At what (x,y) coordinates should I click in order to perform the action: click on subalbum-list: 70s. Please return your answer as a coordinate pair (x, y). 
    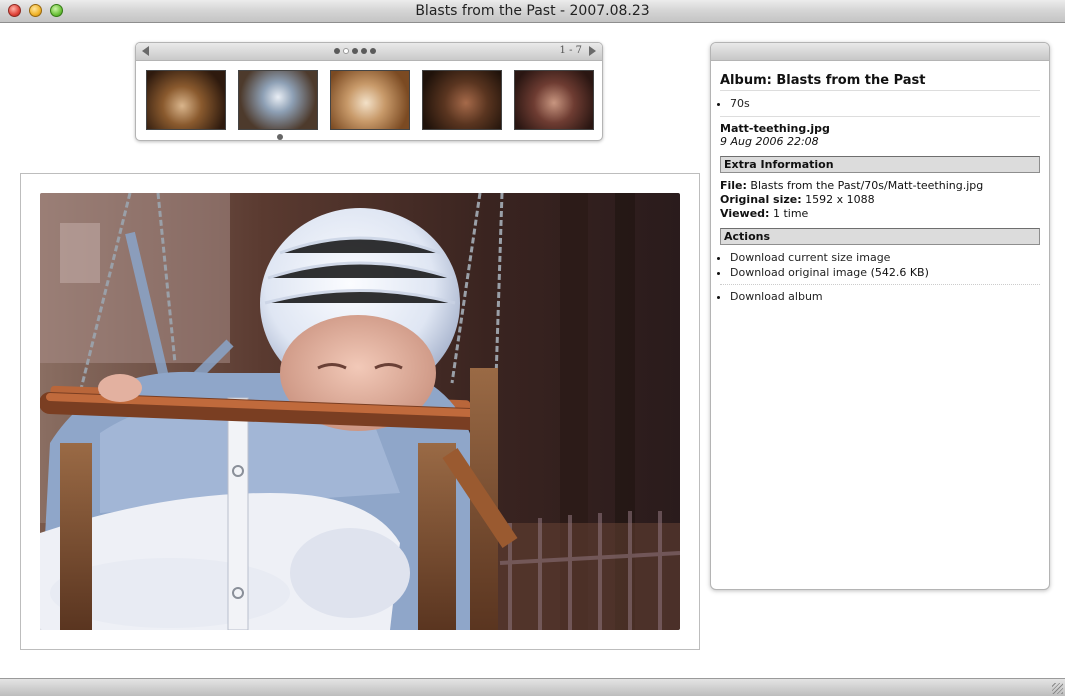
    Looking at the image, I should click on (880, 103).